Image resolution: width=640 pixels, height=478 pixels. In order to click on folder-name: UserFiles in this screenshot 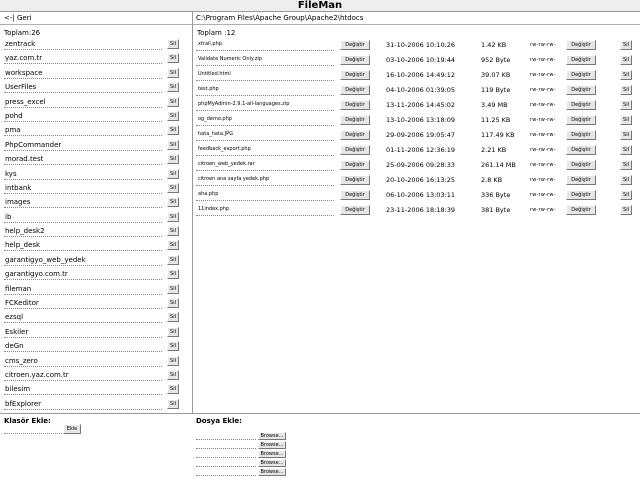, I will do `click(20, 87)`.